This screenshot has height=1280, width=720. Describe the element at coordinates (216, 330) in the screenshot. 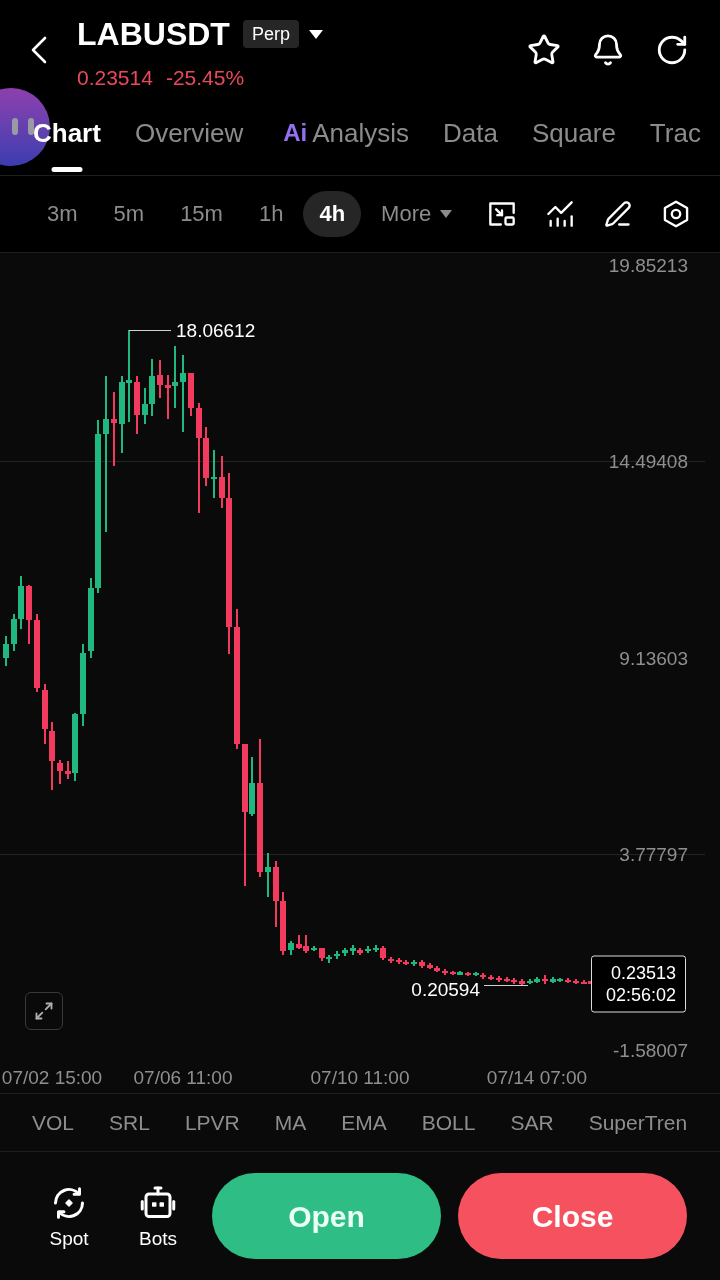

I see `high-price-label: 18.06612` at that location.